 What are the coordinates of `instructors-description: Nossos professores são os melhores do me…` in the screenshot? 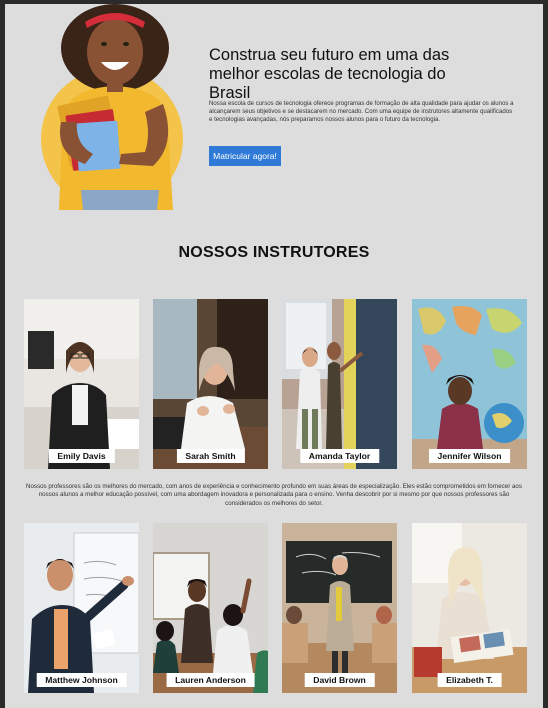 It's located at (274, 495).